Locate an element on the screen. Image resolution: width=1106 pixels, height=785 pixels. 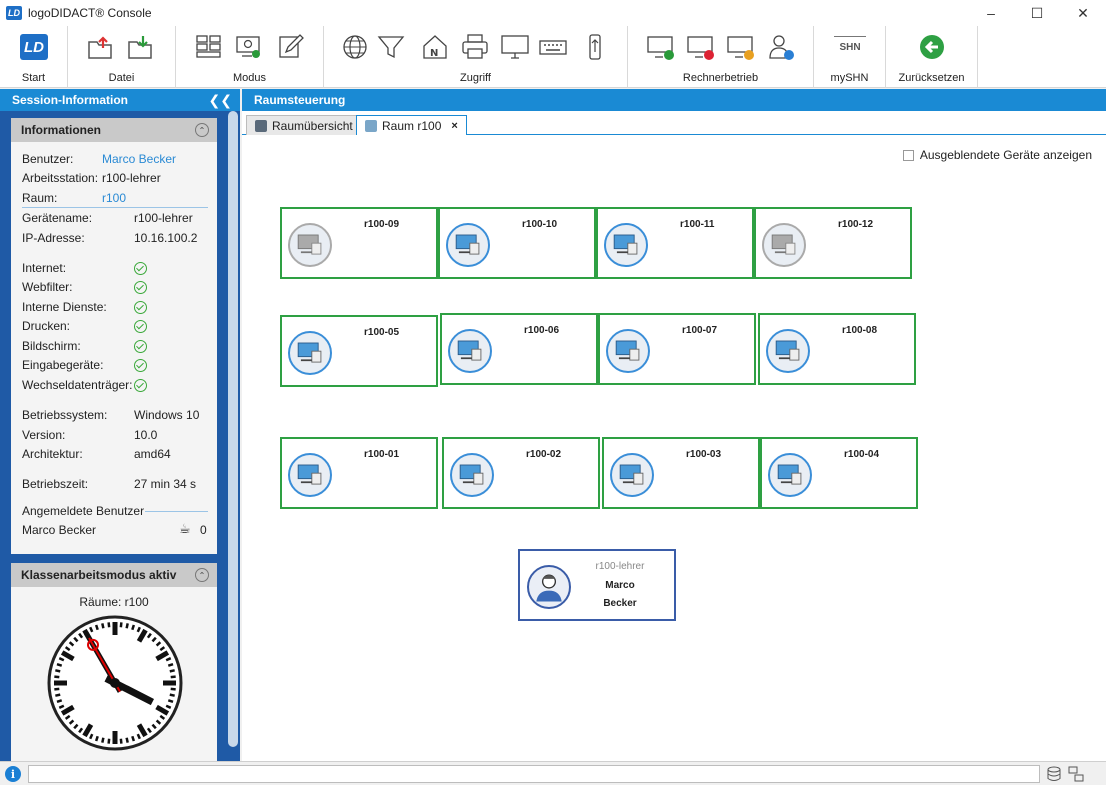
left-panel-scrollbar is located at coordinates (233, 429).